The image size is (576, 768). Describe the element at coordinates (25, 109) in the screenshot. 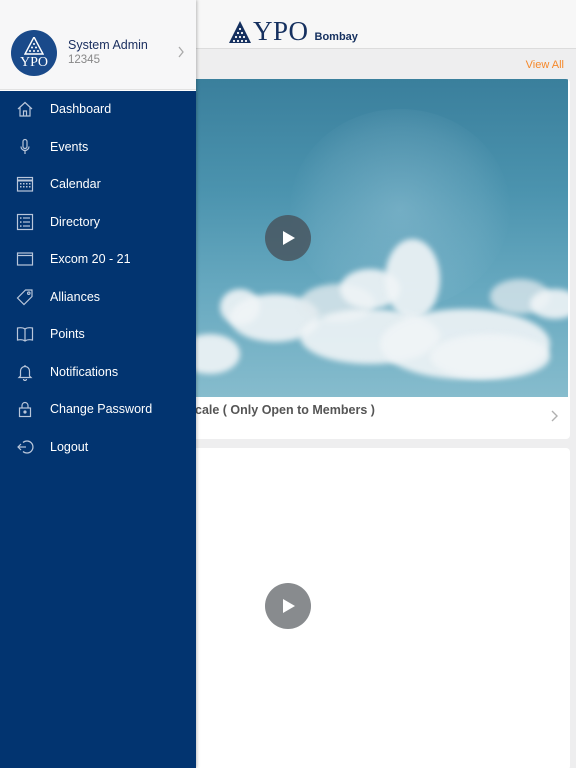

I see `home-icon` at that location.